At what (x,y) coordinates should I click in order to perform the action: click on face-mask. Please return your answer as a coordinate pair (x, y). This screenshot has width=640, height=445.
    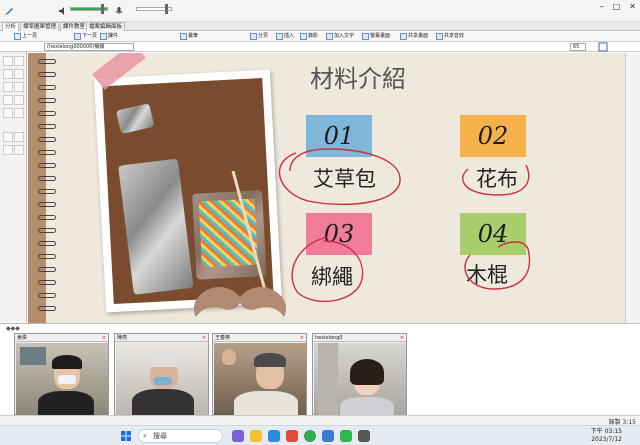
    Looking at the image, I should click on (163, 381).